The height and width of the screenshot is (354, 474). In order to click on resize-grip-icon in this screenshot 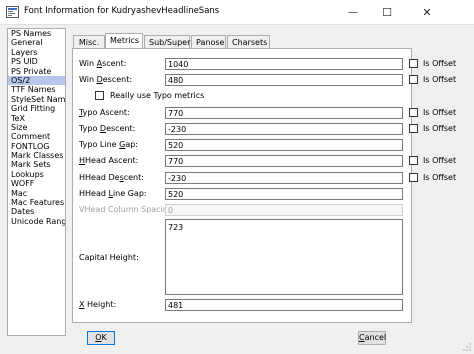, I will do `click(467, 347)`.